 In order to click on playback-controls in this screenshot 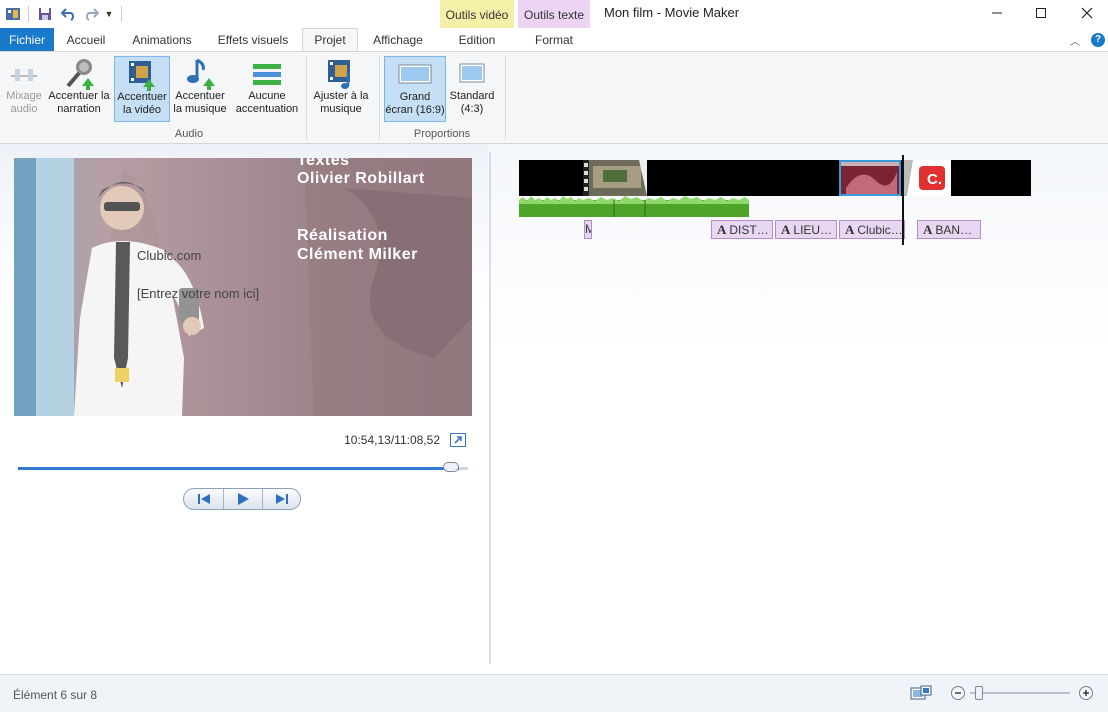, I will do `click(242, 499)`.